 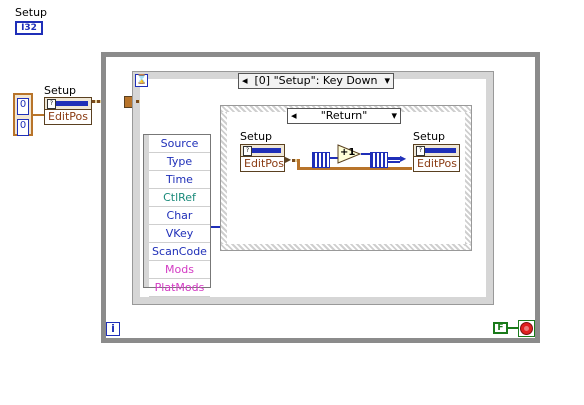 I want to click on event-case-selector: ◂ [0] "Setup": Key Down ▾, so click(x=316, y=81).